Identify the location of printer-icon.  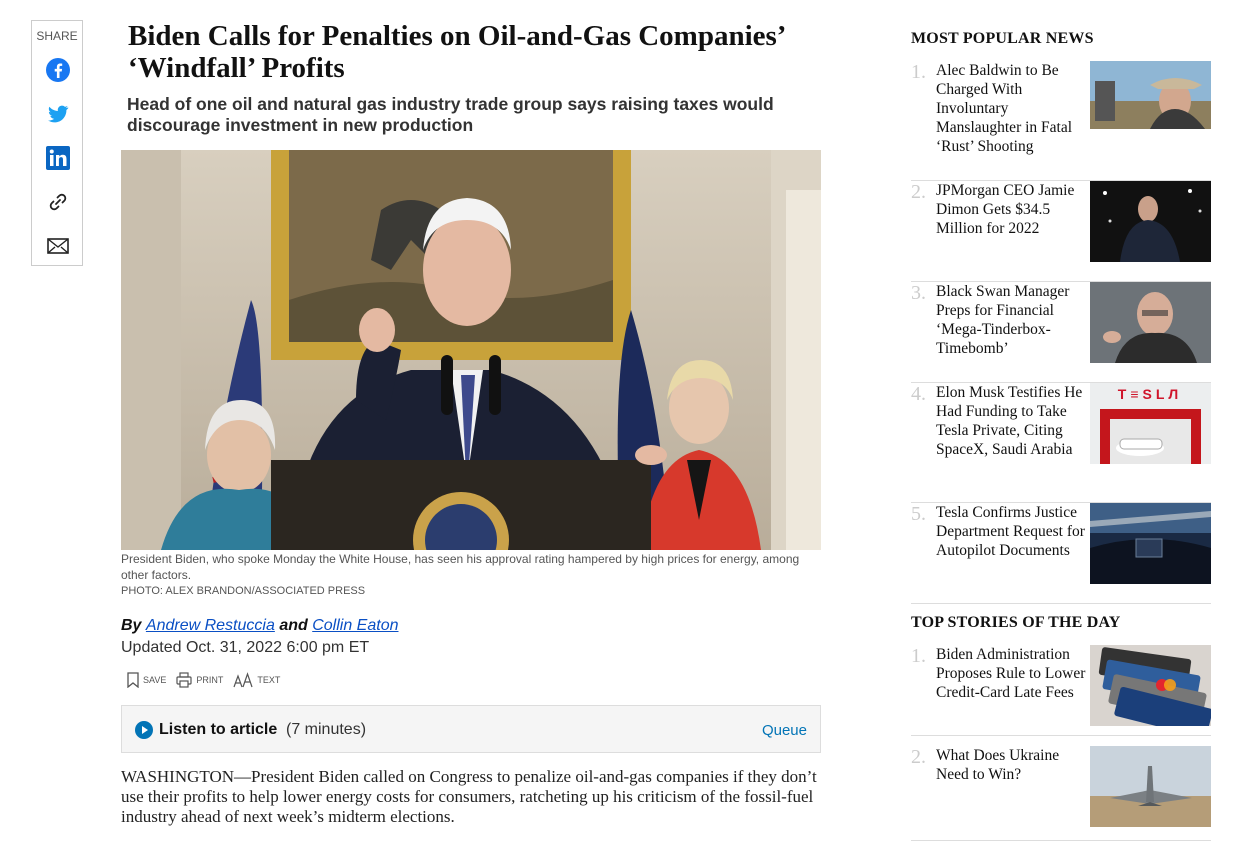
(184, 680).